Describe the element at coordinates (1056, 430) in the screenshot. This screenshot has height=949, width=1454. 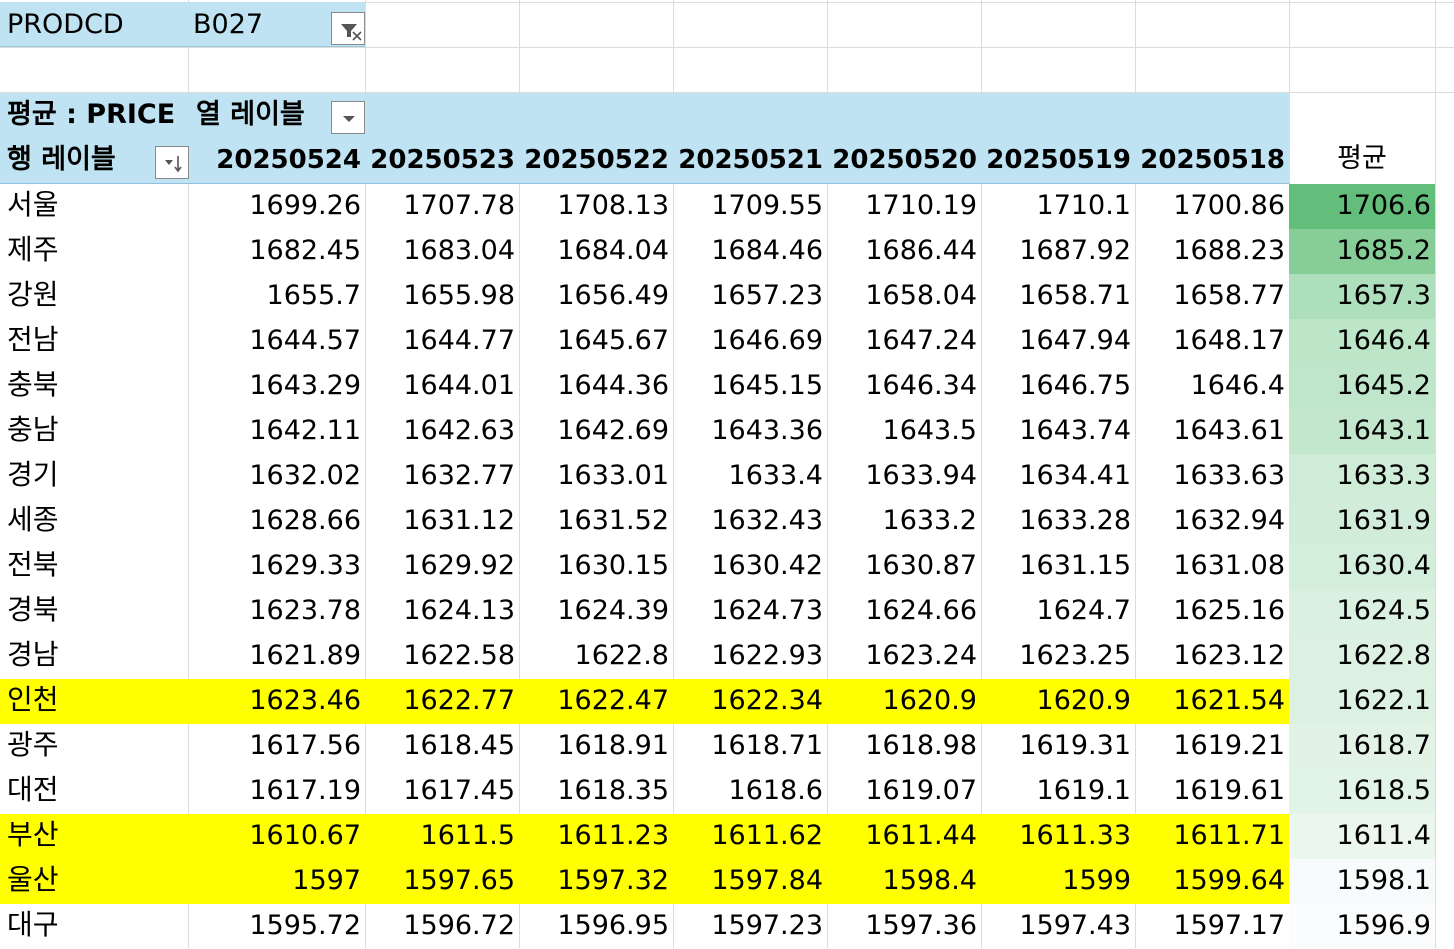
I see `value-cell: 1643.74` at that location.